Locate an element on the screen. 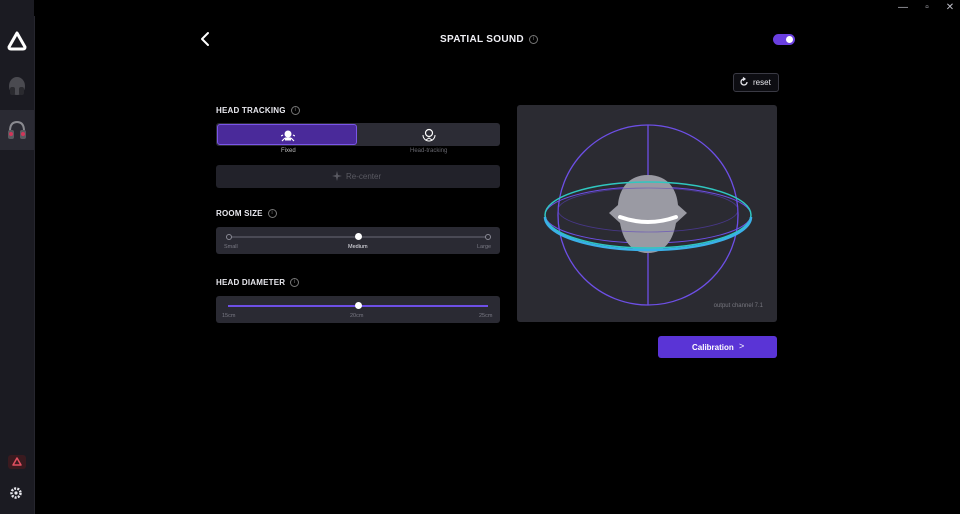 This screenshot has width=960, height=514. maximize-button: ▫ is located at coordinates (927, 8).